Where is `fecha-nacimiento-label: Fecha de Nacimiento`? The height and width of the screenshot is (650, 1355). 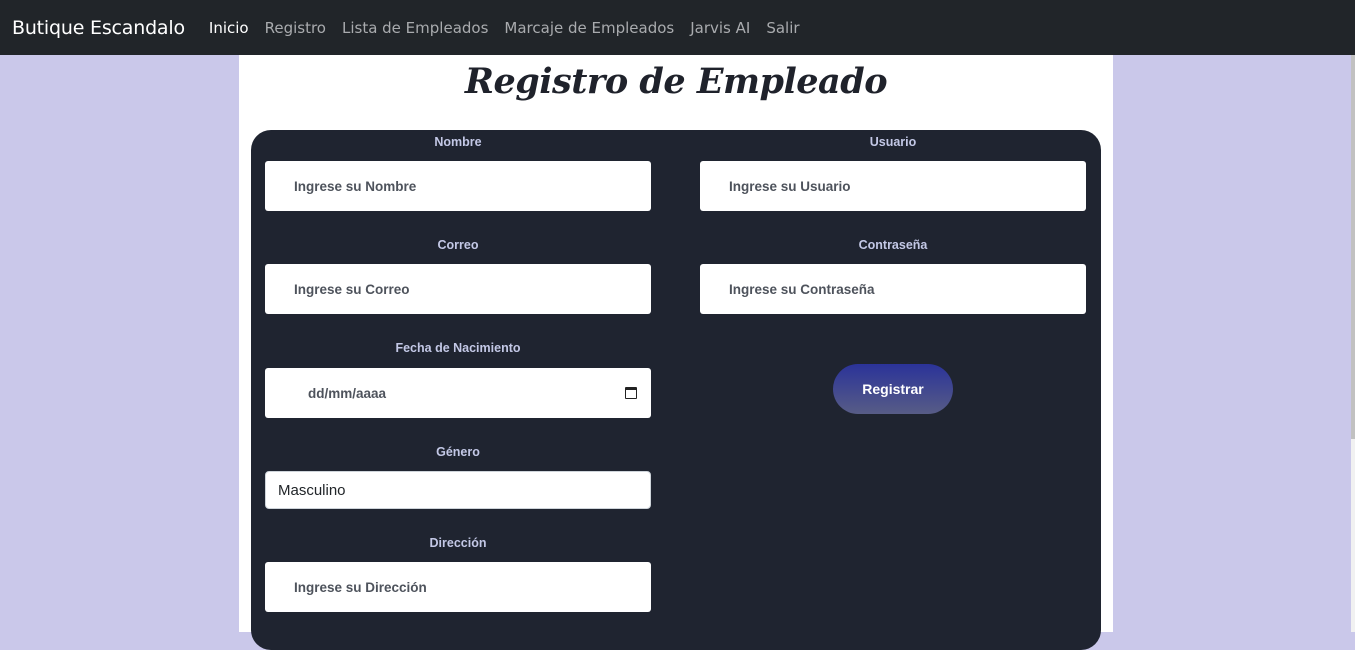
fecha-nacimiento-label: Fecha de Nacimiento is located at coordinates (458, 348).